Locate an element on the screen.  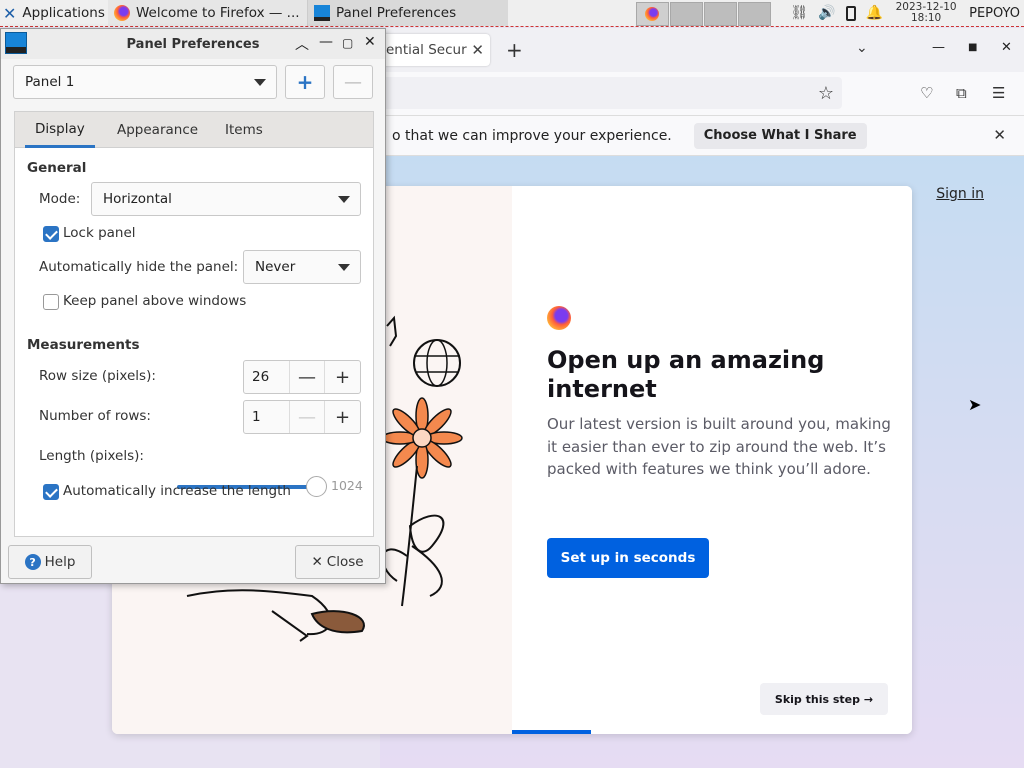
applications-menu: ✕ Applications is located at coordinates (54, 13).